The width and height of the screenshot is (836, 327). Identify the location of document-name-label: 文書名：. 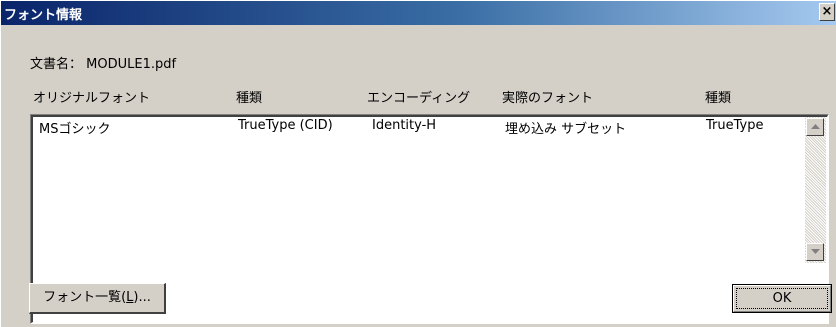
(56, 64).